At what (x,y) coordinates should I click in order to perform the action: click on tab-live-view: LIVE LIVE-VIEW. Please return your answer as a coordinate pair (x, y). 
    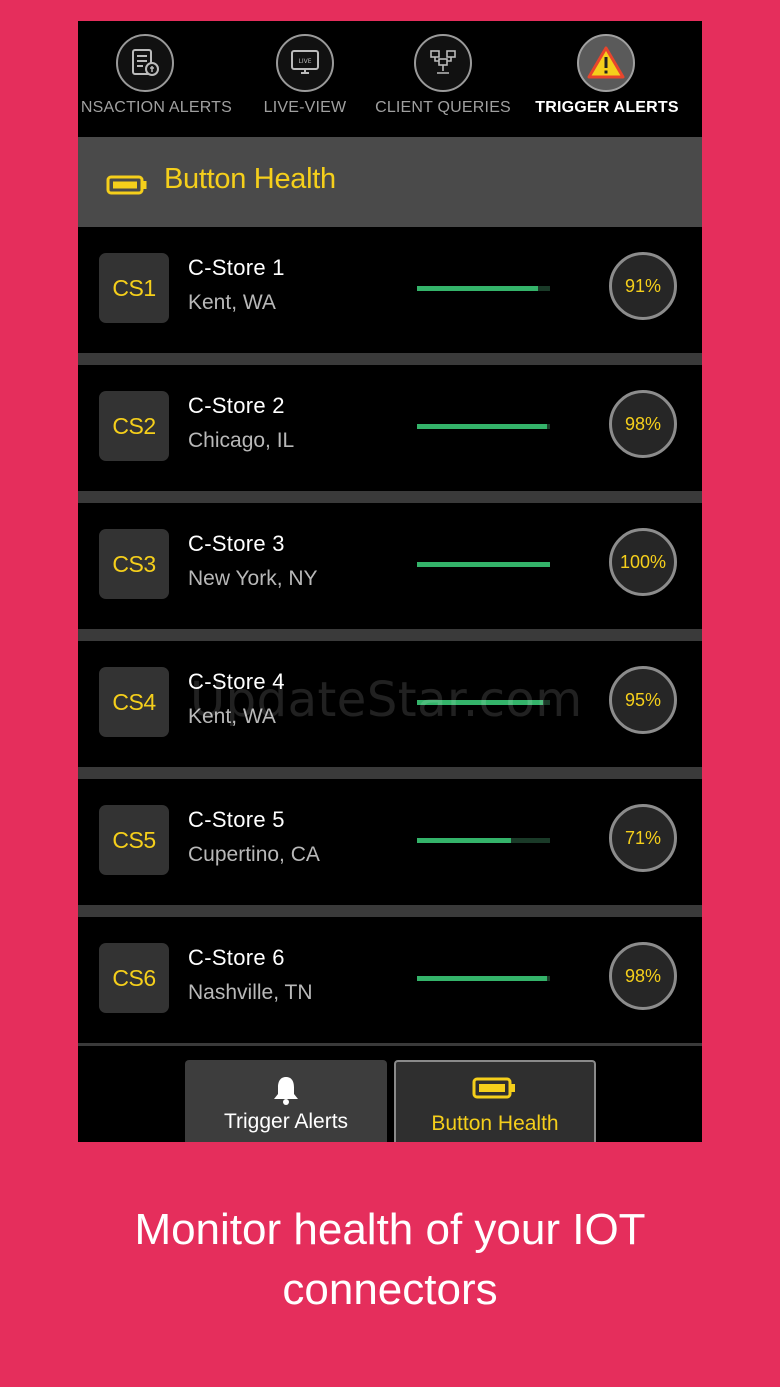
    Looking at the image, I should click on (305, 79).